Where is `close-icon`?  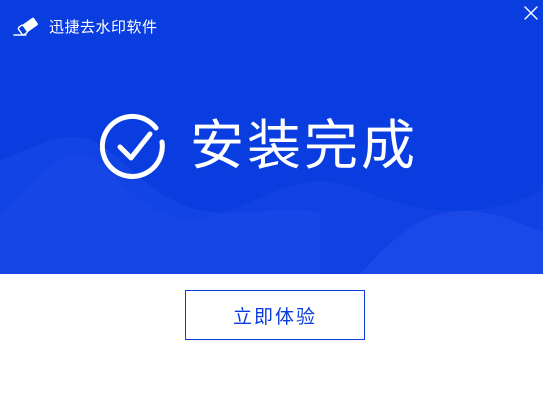 close-icon is located at coordinates (531, 13).